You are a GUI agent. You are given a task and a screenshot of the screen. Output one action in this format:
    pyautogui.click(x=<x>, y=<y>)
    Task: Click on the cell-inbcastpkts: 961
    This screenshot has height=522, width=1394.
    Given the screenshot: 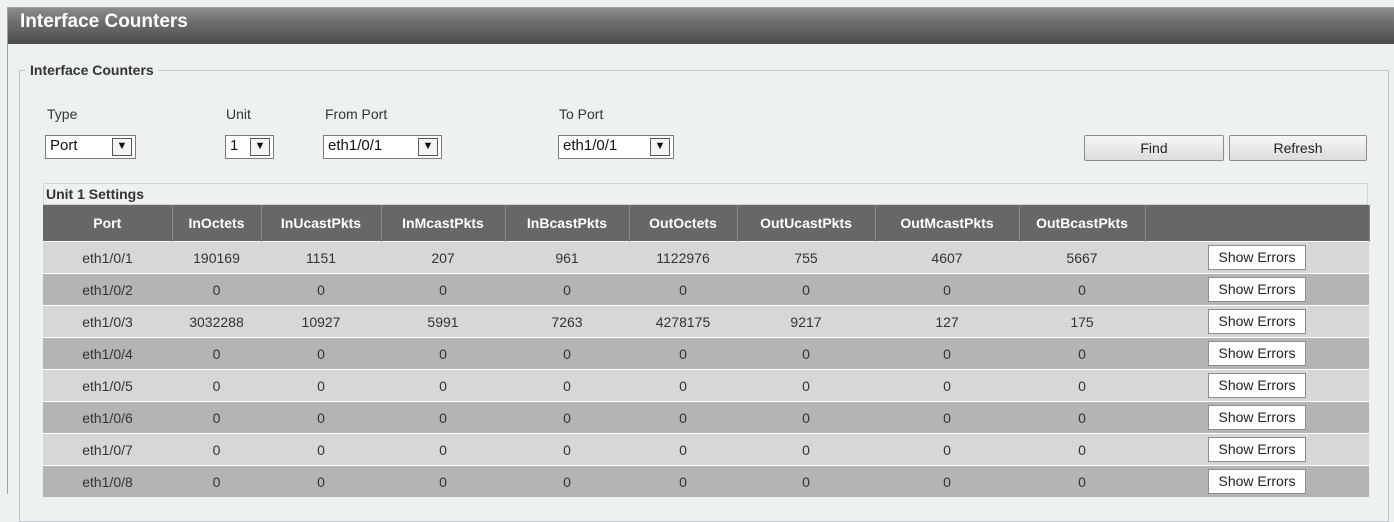 What is the action you would take?
    pyautogui.click(x=567, y=257)
    